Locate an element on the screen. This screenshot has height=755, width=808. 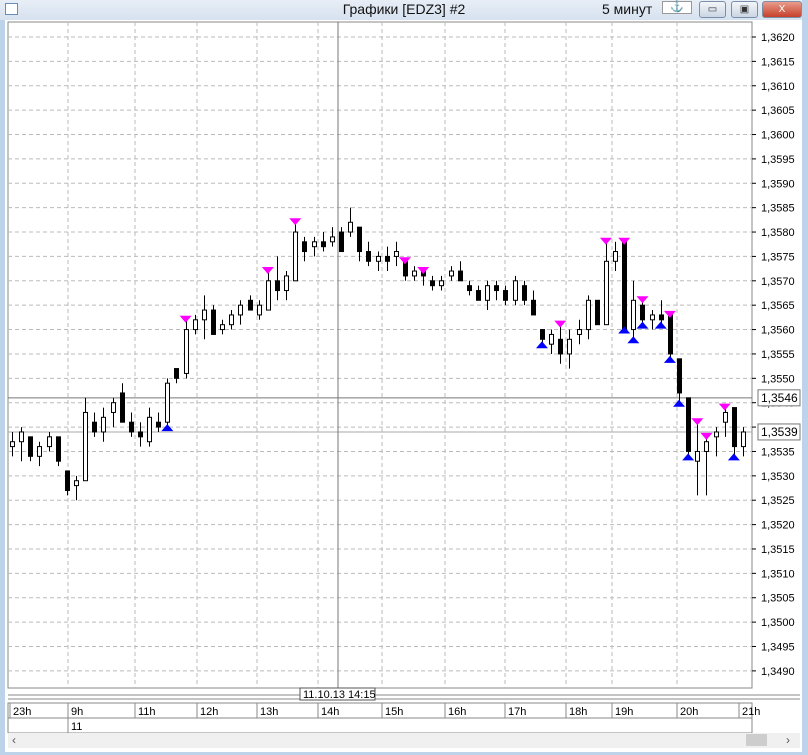
y-tick-label: 1,3535 is located at coordinates (778, 452).